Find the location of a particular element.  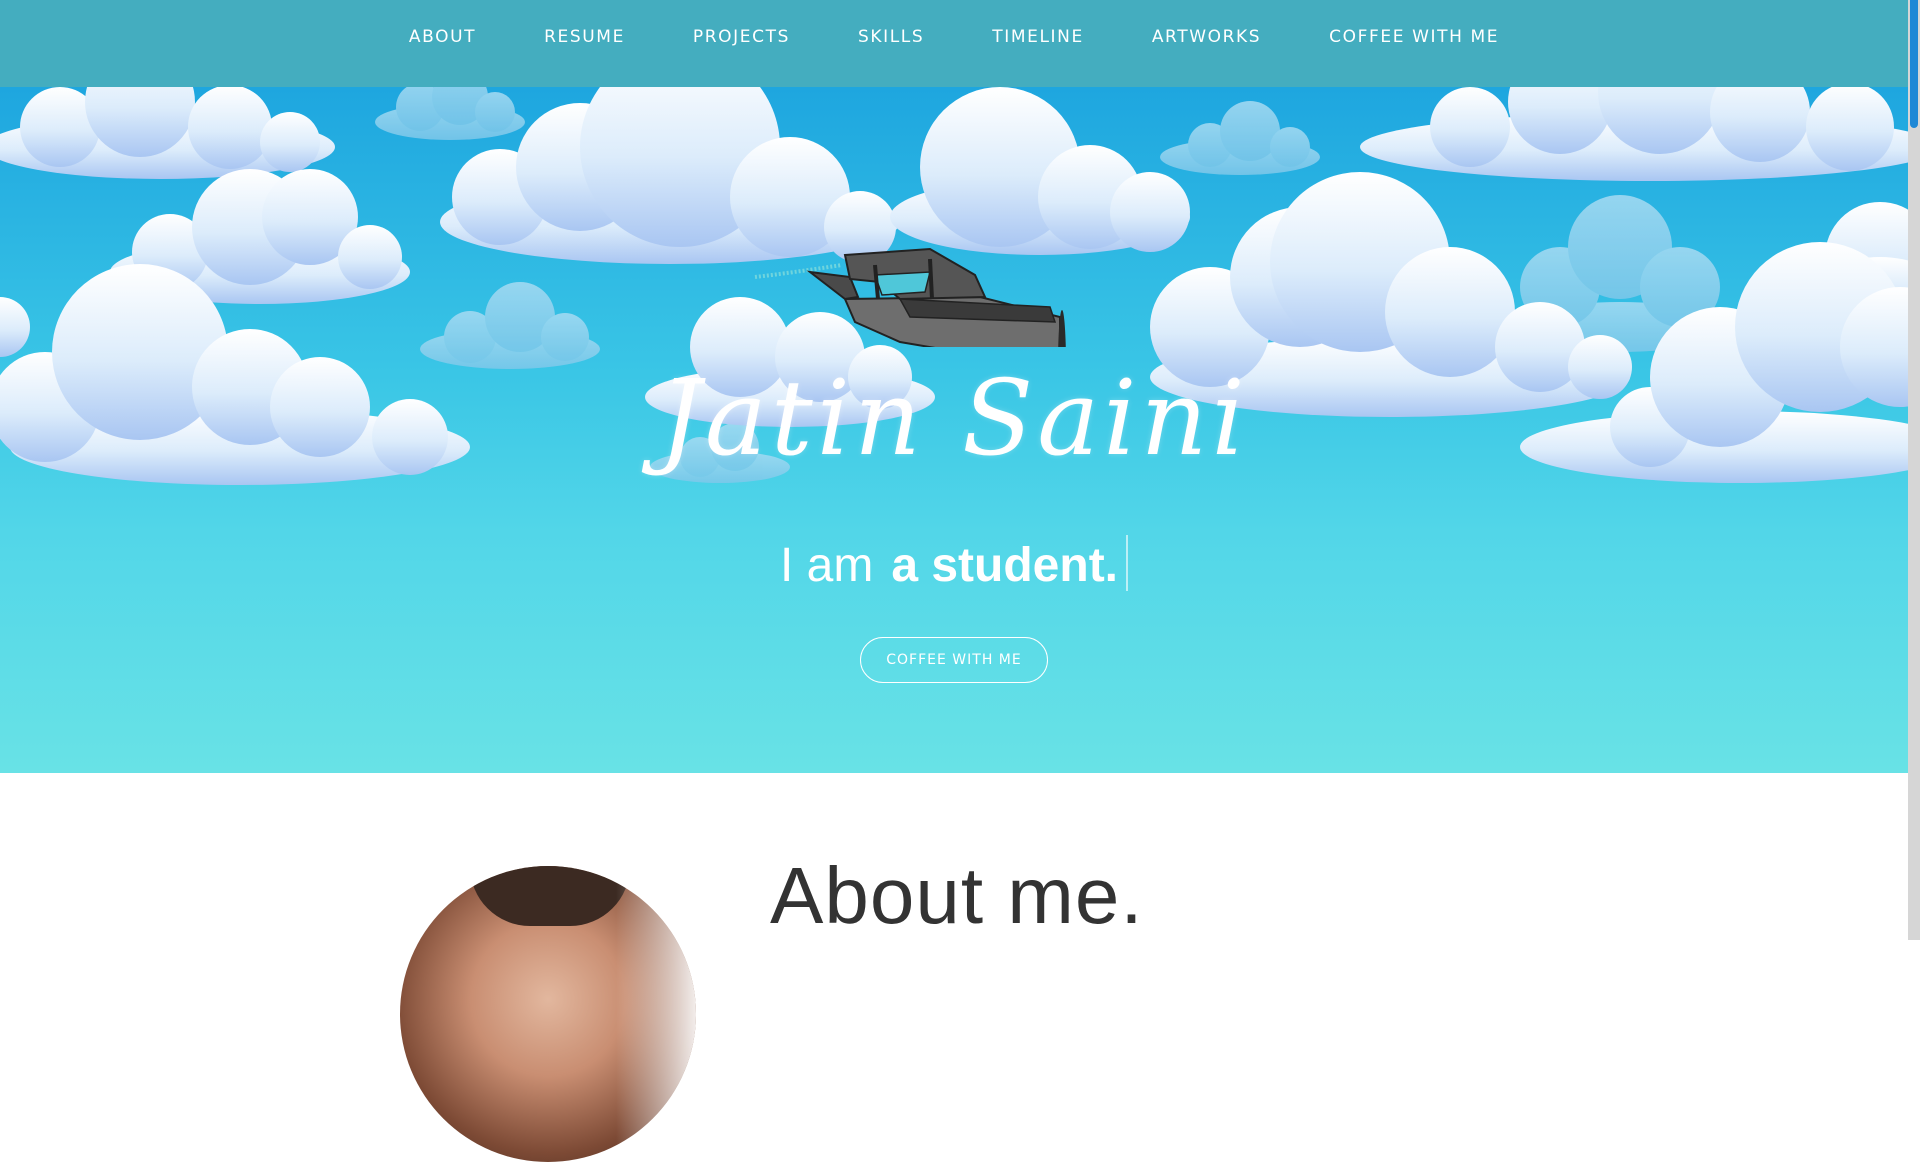

profile-photo-highlight is located at coordinates (656, 1014).